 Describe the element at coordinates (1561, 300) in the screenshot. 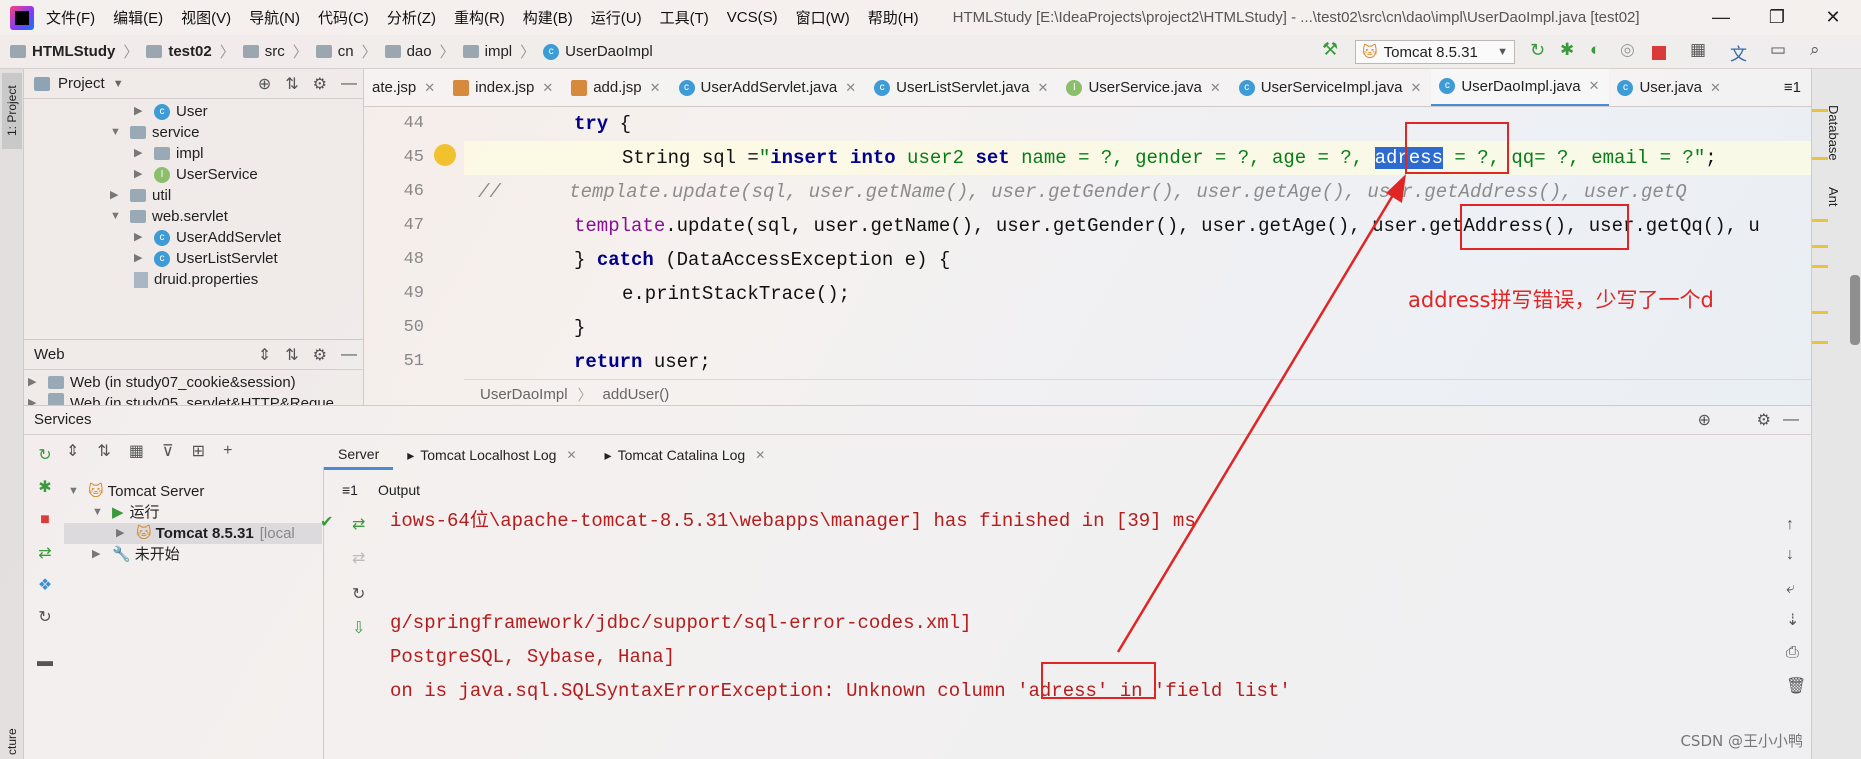

I see `annotation-text: address拼写错误，少写了一个d` at that location.